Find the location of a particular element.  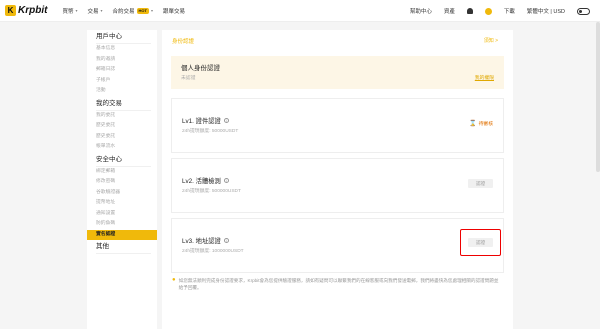

sidebar-item-invites: 我的邀請 is located at coordinates (126, 60).